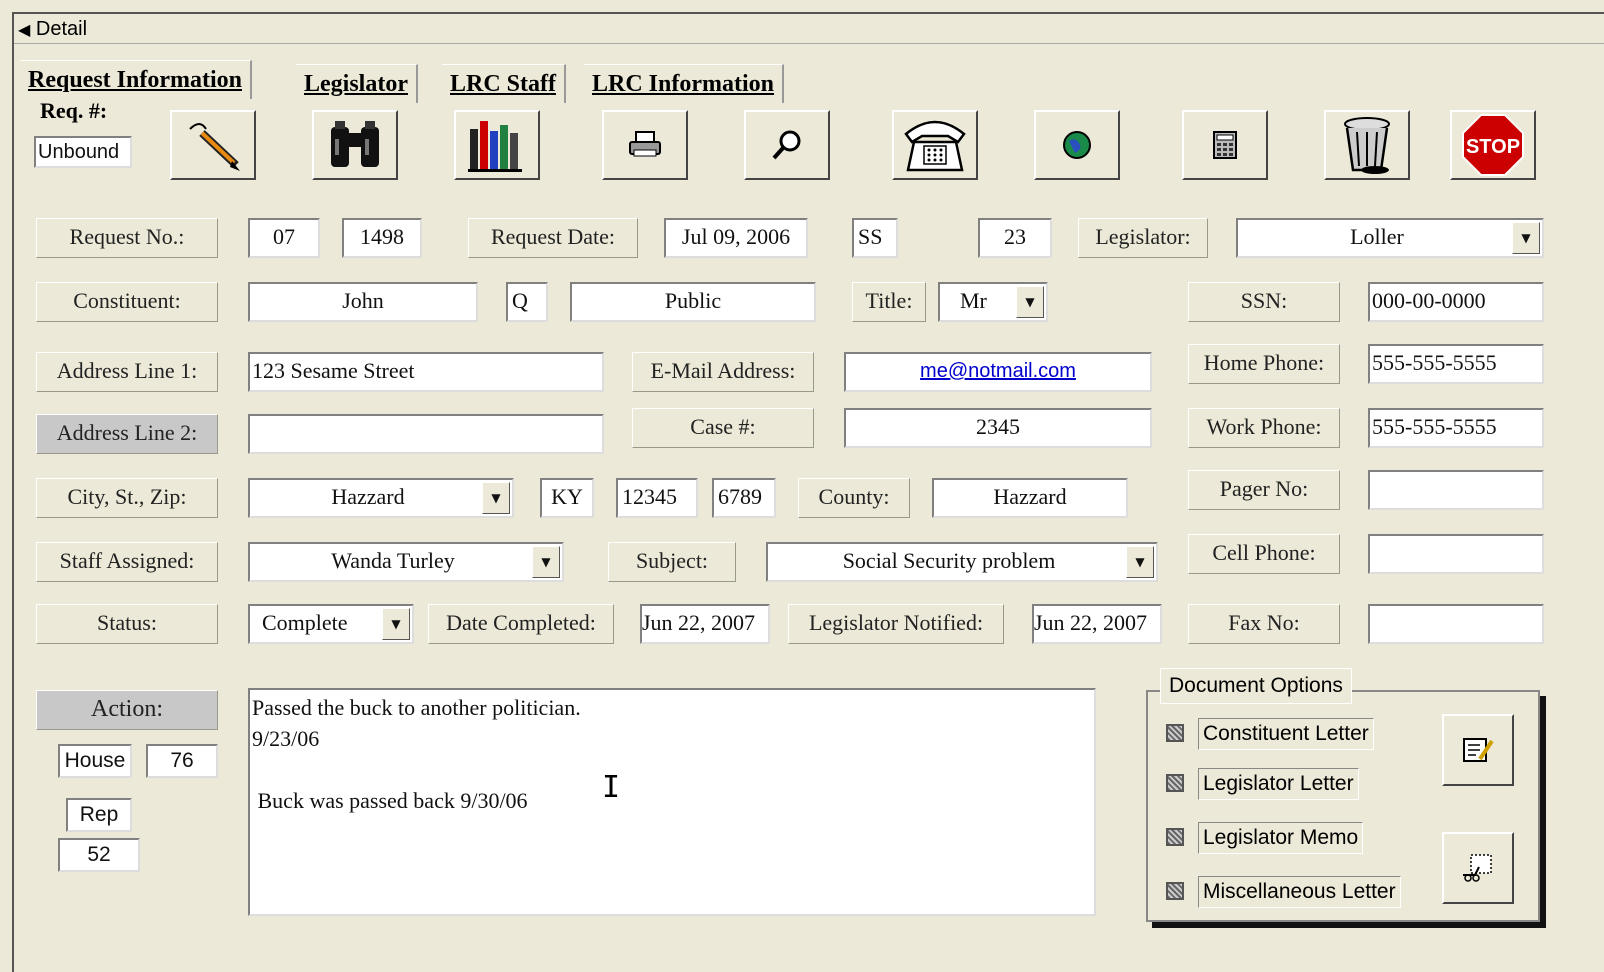 The width and height of the screenshot is (1604, 972). Describe the element at coordinates (1030, 498) in the screenshot. I see `county-field: Hazzard` at that location.